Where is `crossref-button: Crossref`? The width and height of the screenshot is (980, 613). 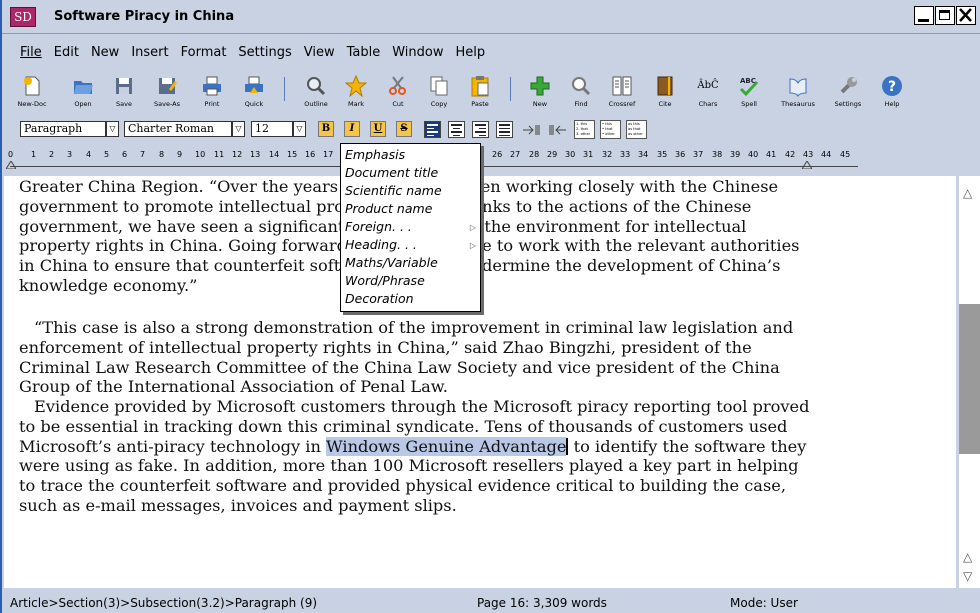 crossref-button: Crossref is located at coordinates (622, 91).